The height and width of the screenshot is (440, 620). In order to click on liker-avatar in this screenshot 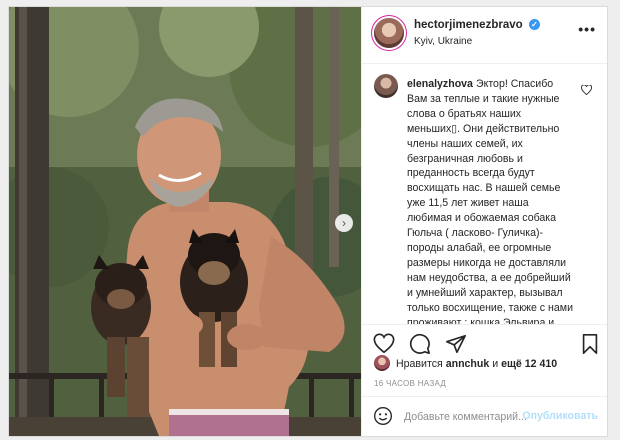, I will do `click(382, 363)`.